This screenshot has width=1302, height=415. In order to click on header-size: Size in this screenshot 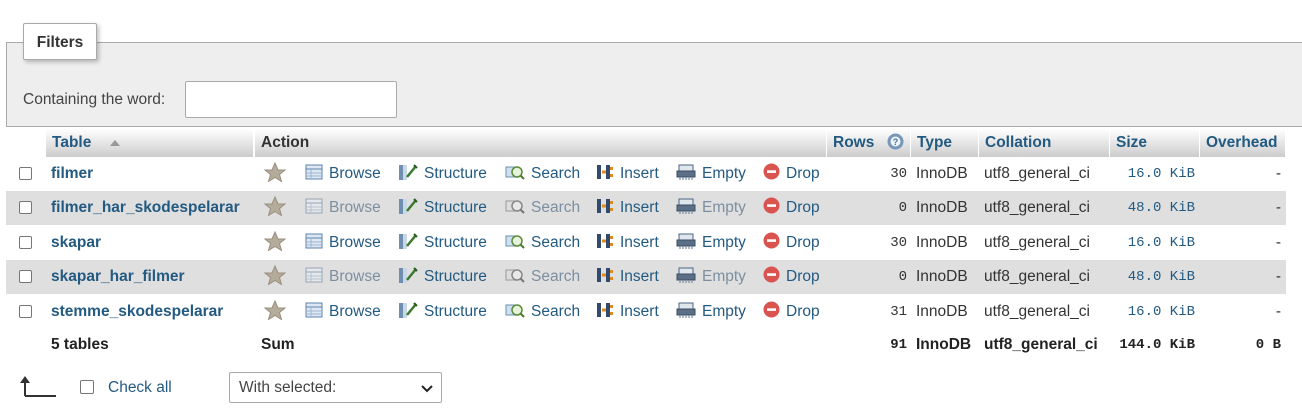, I will do `click(1155, 143)`.